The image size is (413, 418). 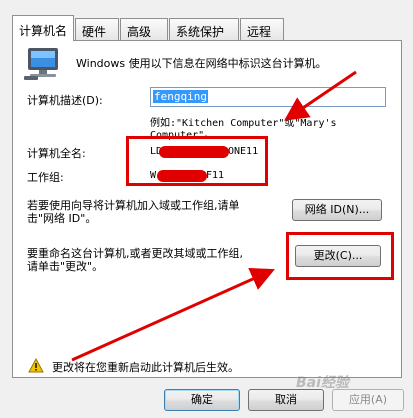 I want to click on workgroup-label: 工作组:, so click(x=45, y=177).